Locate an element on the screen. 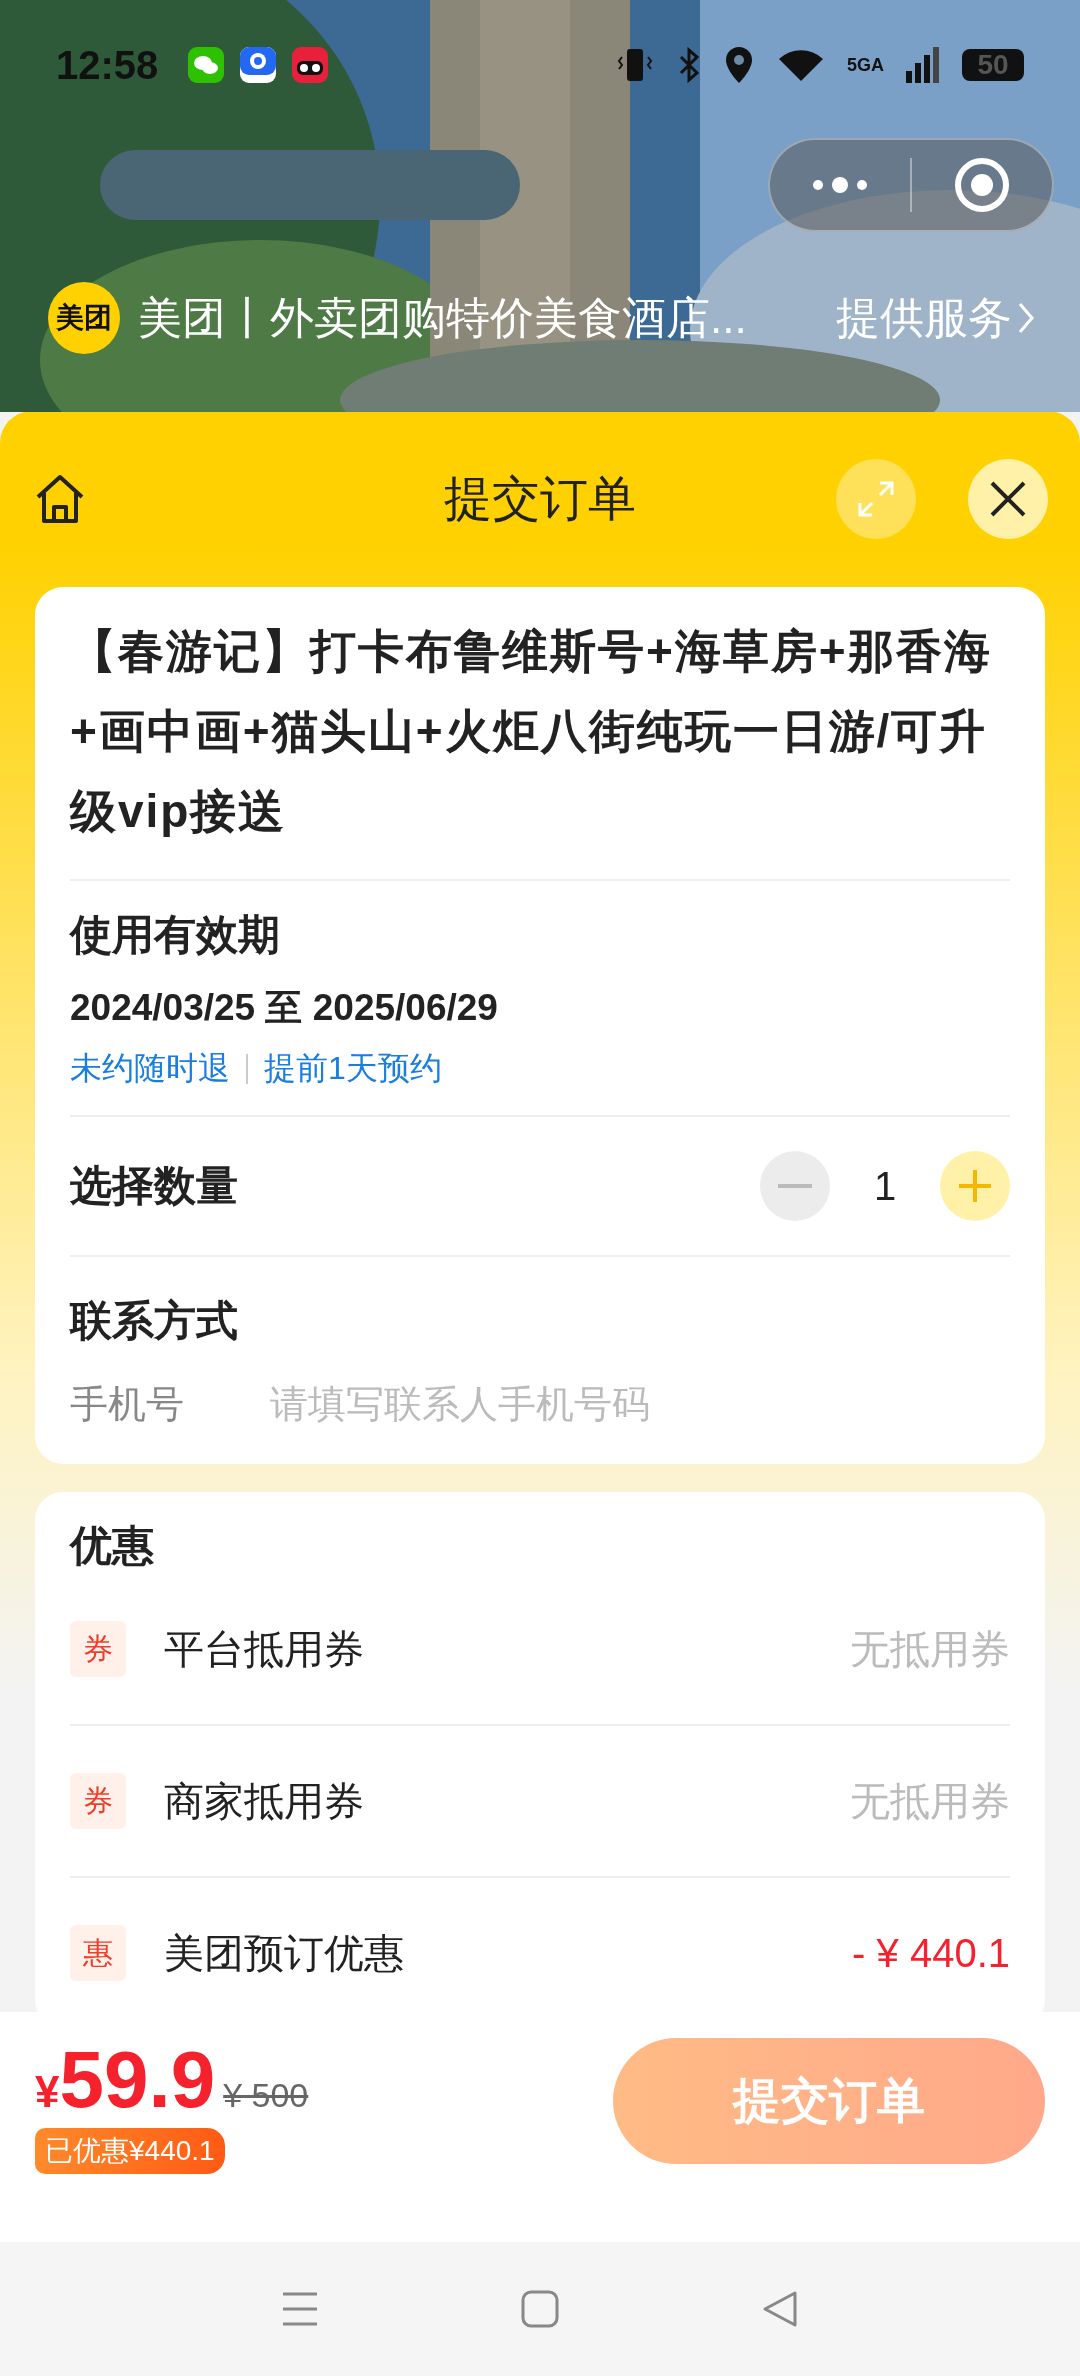 Image resolution: width=1080 pixels, height=2376 pixels. discount-label: 平台抵用券 is located at coordinates (264, 1649).